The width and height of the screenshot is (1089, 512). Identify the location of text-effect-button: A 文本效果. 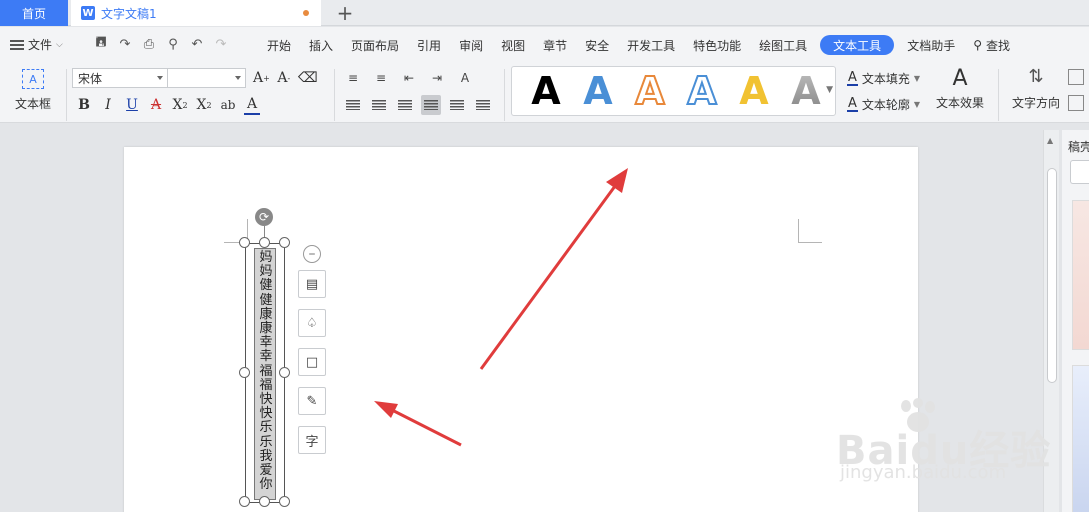
(960, 88).